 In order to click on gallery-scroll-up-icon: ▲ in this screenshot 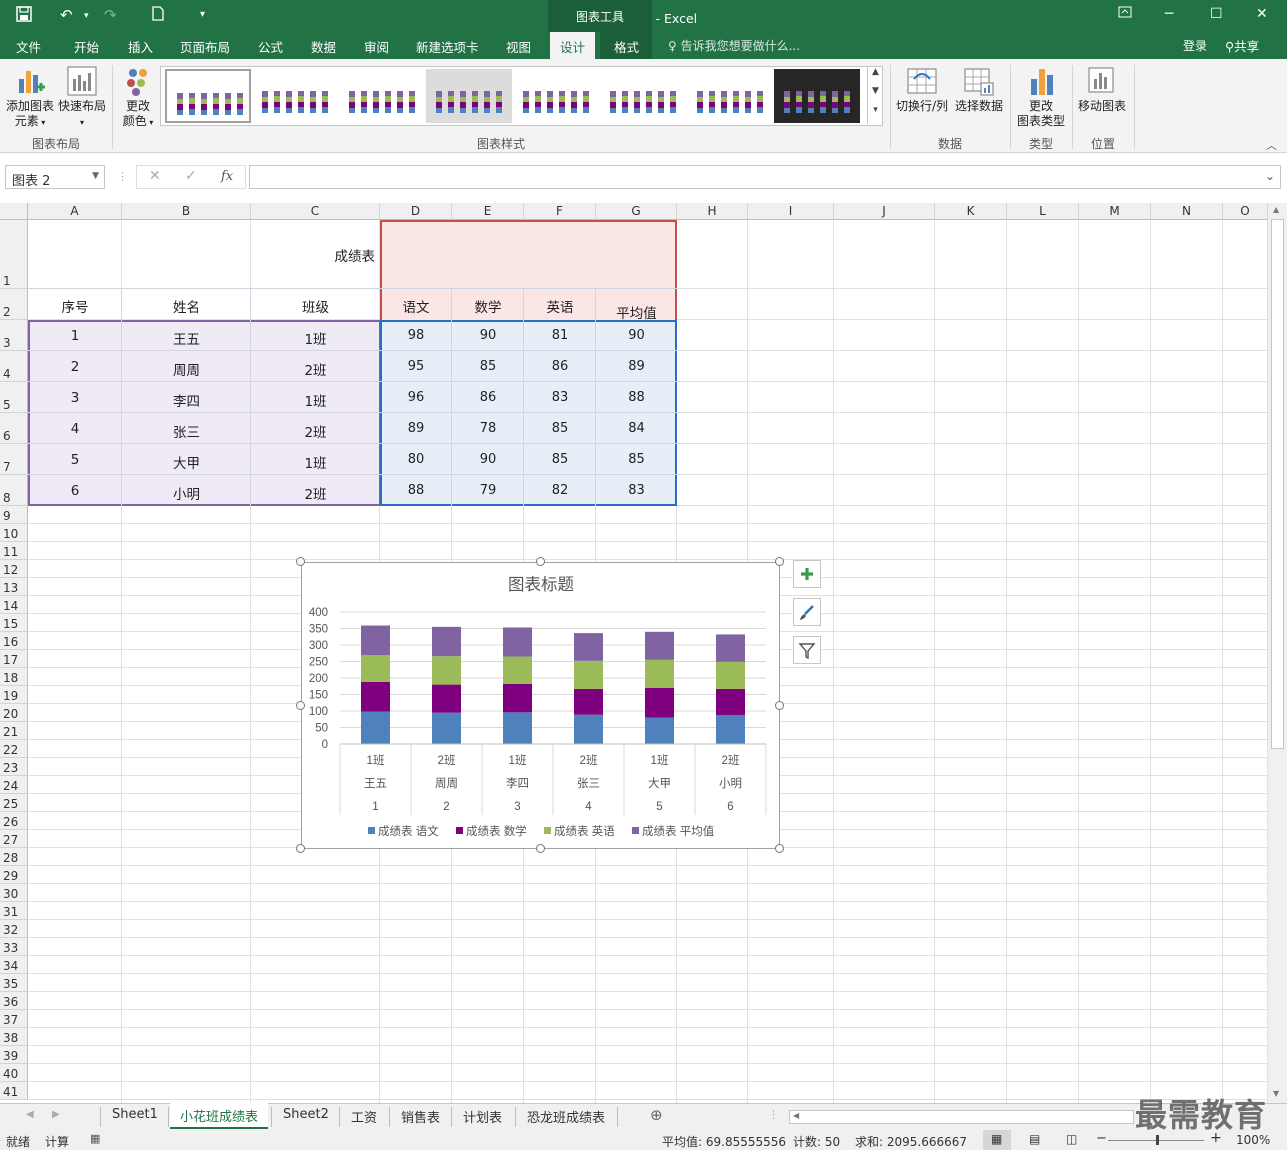, I will do `click(875, 76)`.